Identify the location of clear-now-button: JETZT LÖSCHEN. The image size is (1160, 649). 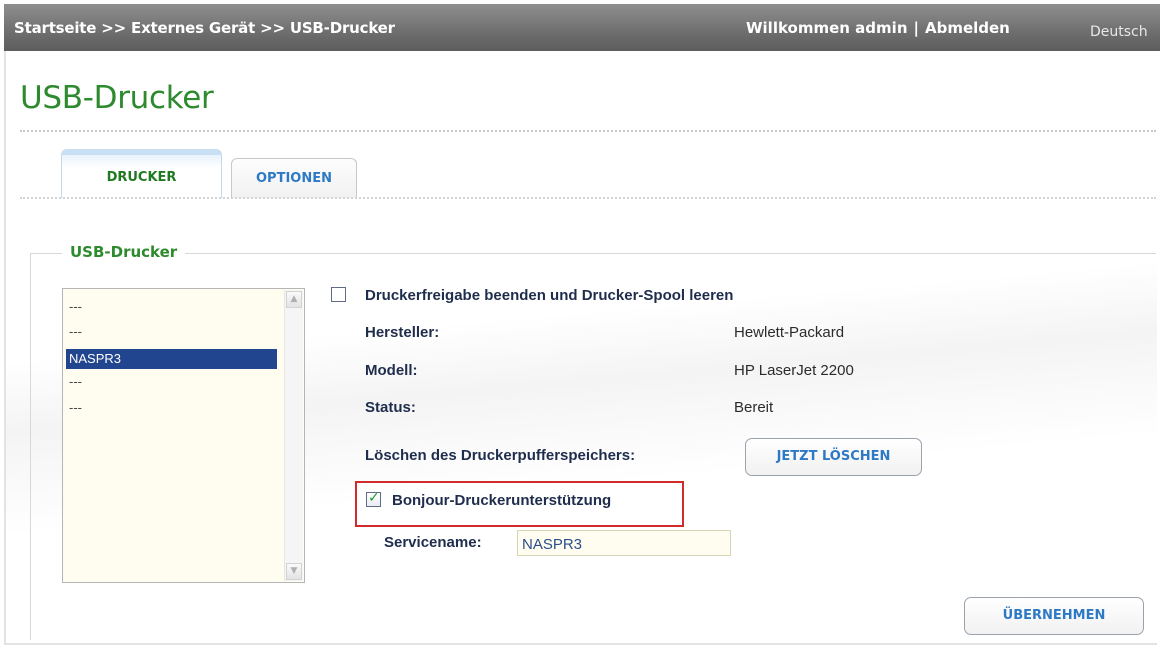
(833, 457).